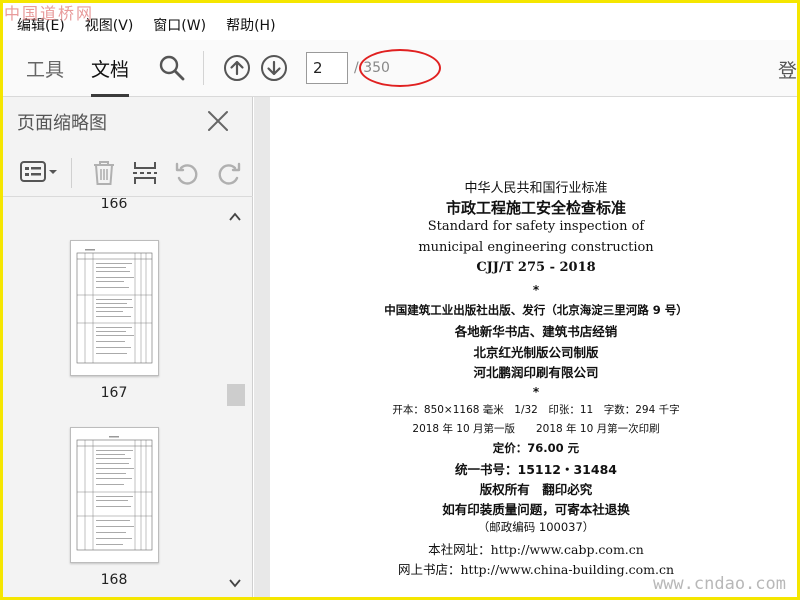 This screenshot has height=600, width=800. I want to click on doc-line: 北京红光制版公司制版, so click(536, 352).